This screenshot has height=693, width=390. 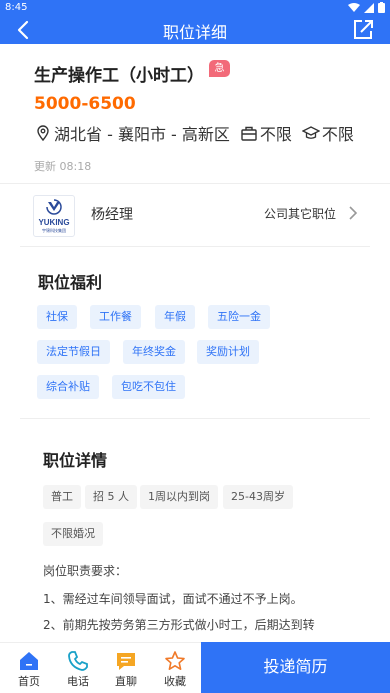 I want to click on company-logo-subtext: 宇锦科技集团, so click(x=54, y=230).